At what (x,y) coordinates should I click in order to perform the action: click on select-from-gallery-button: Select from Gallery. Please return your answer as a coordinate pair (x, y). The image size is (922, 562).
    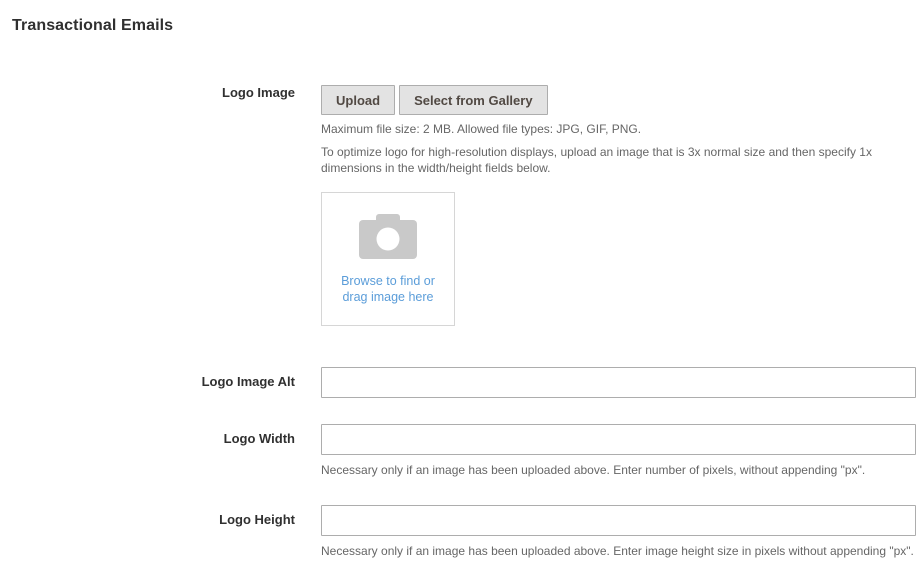
    Looking at the image, I should click on (473, 100).